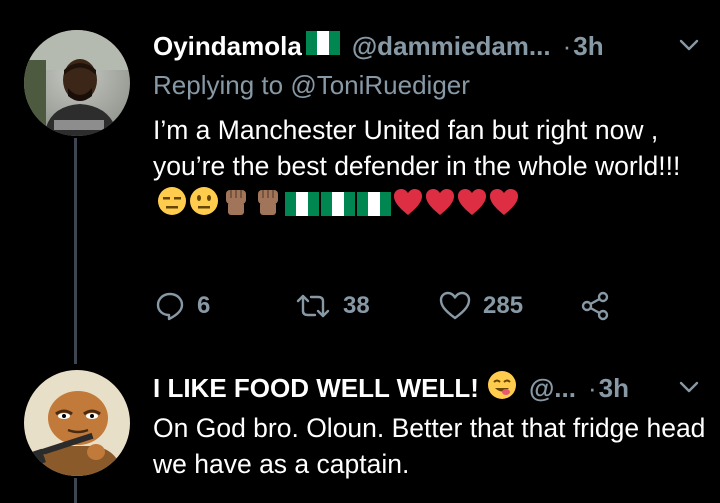 This screenshot has height=503, width=720. I want to click on tweet-actions: 6 38 285, so click(393, 306).